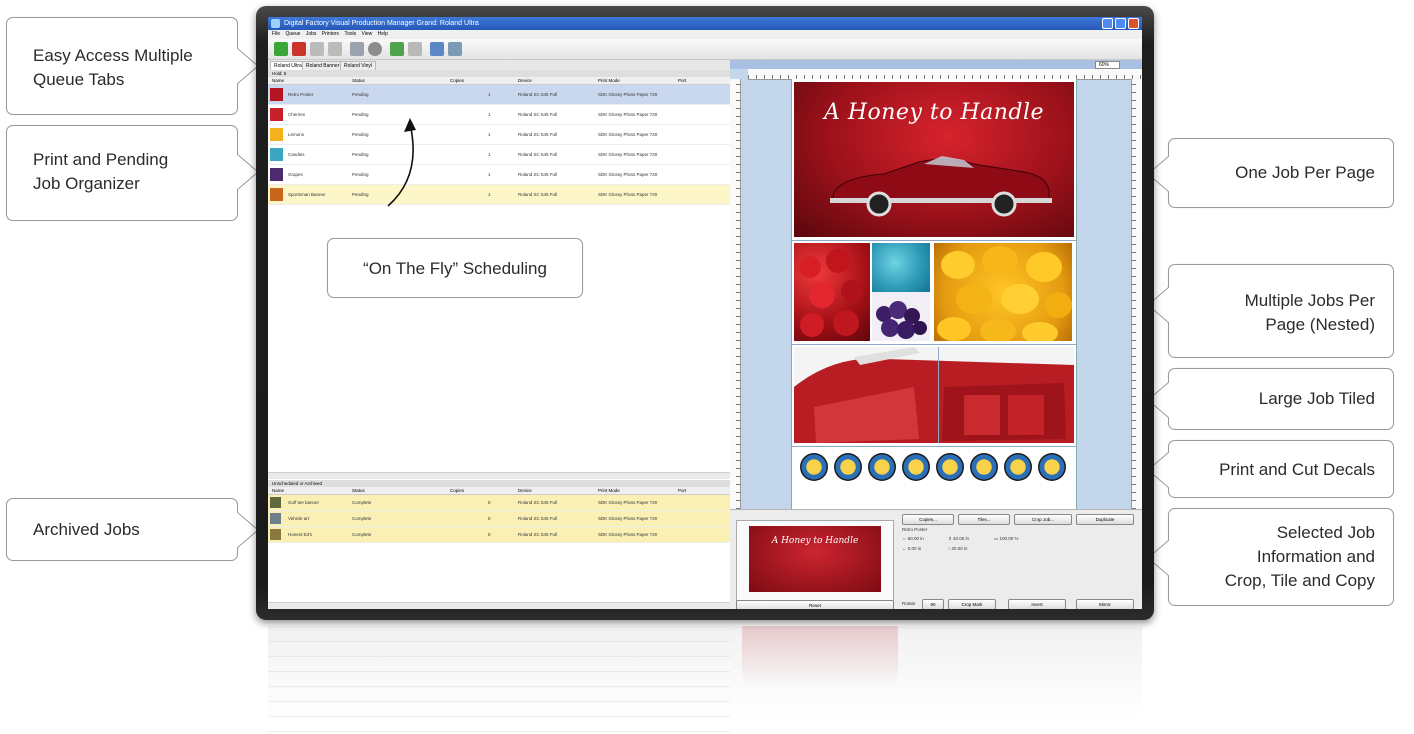  What do you see at coordinates (132, 173) in the screenshot?
I see `callout-organizer: Print and Pending Job Organizer` at bounding box center [132, 173].